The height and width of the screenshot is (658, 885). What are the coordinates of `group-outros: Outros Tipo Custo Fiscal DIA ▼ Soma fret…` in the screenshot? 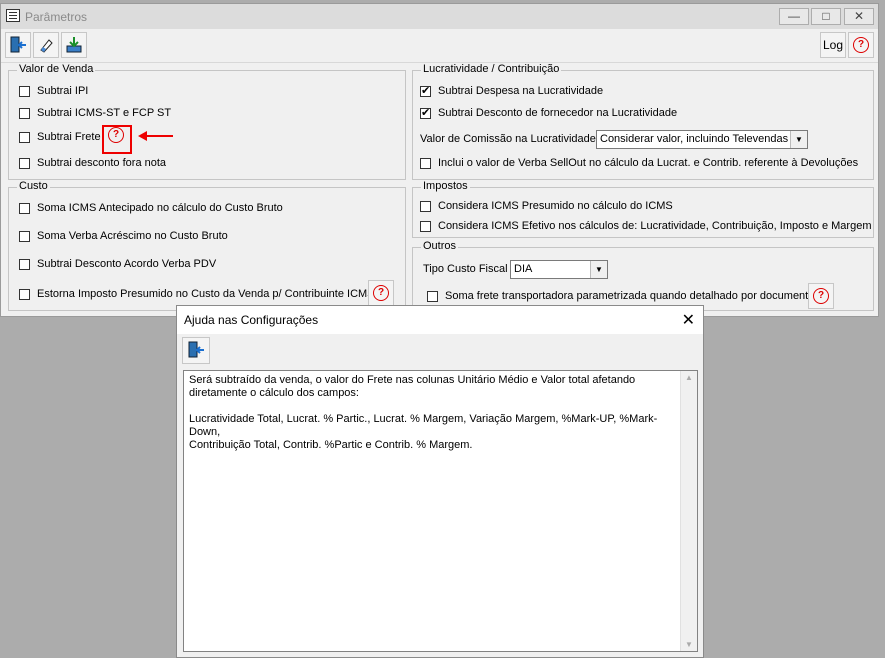 It's located at (643, 275).